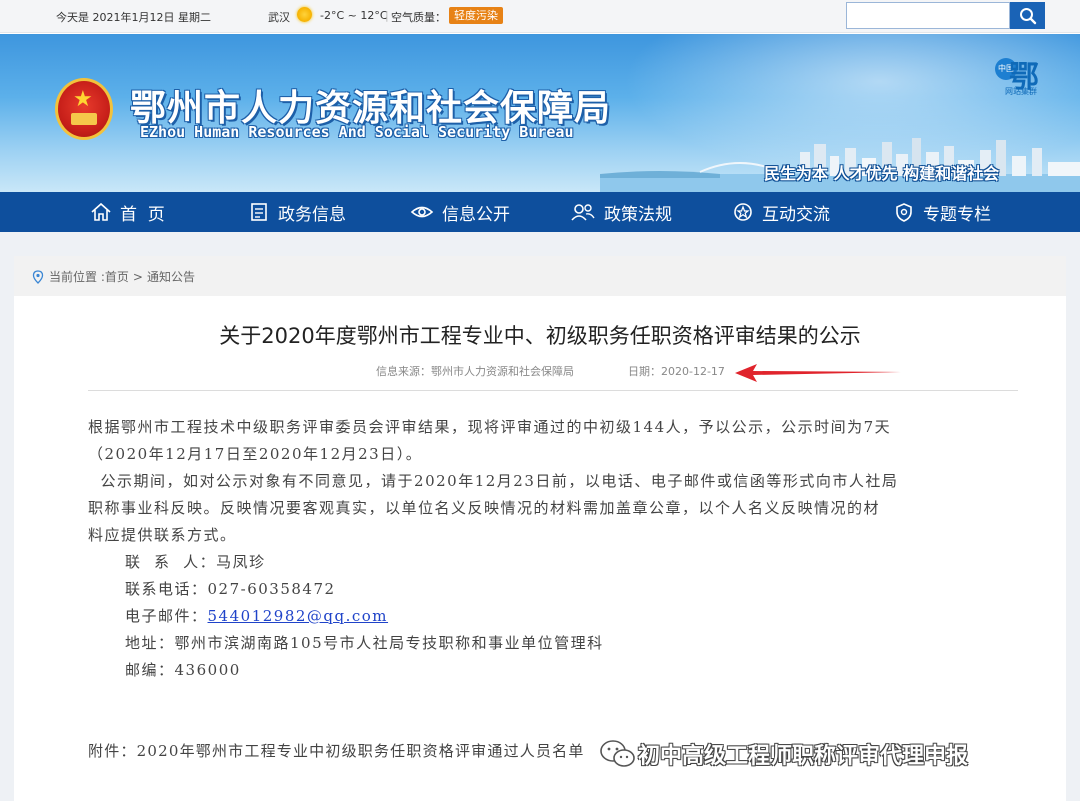  What do you see at coordinates (298, 616) in the screenshot?
I see `contact-email-link: 544012982@qq.com` at bounding box center [298, 616].